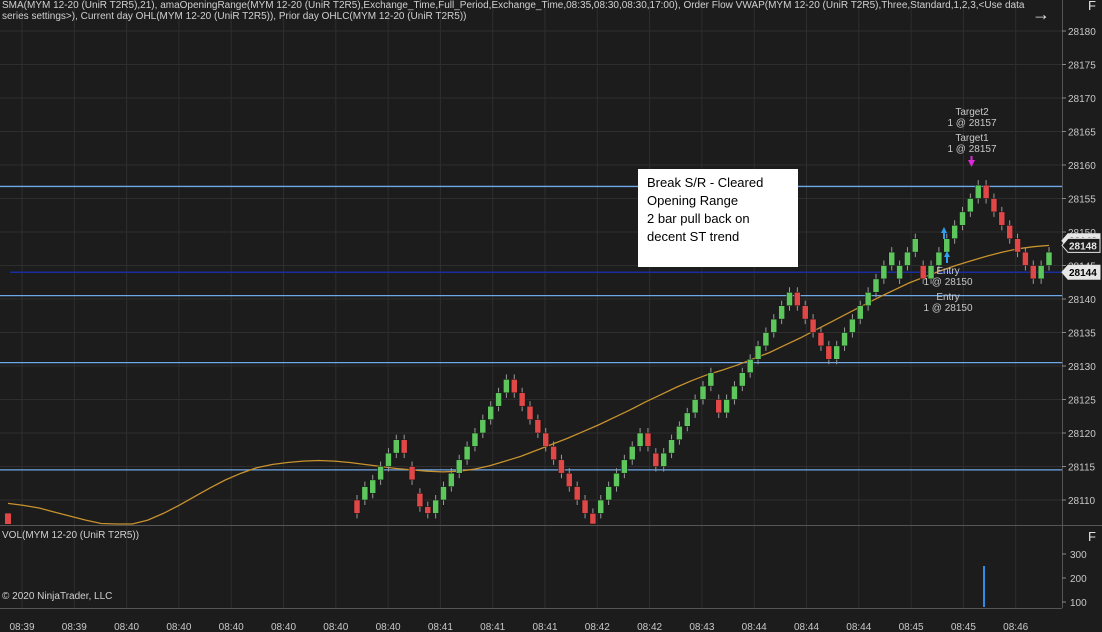 This screenshot has width=1102, height=632. Describe the element at coordinates (1082, 334) in the screenshot. I see `y-tick-label: 28135` at that location.